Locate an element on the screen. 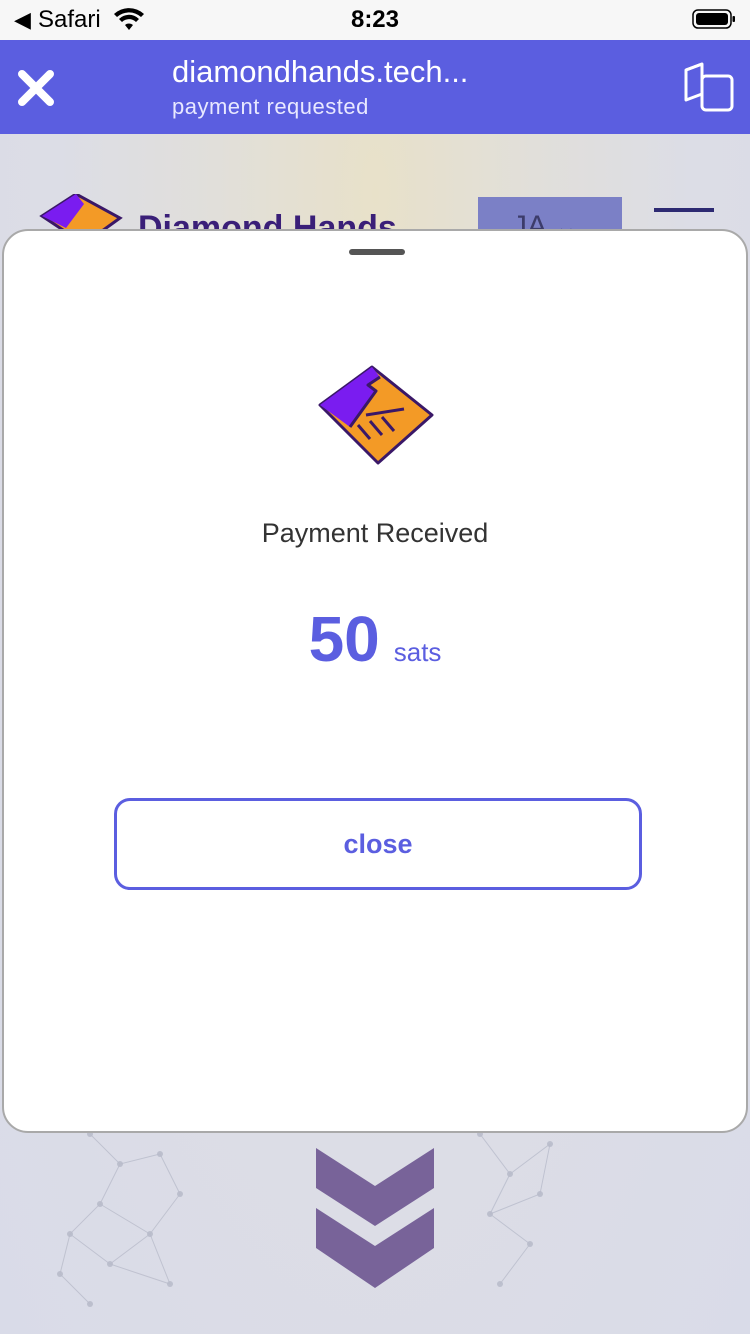  amount-value: 50 is located at coordinates (344, 639).